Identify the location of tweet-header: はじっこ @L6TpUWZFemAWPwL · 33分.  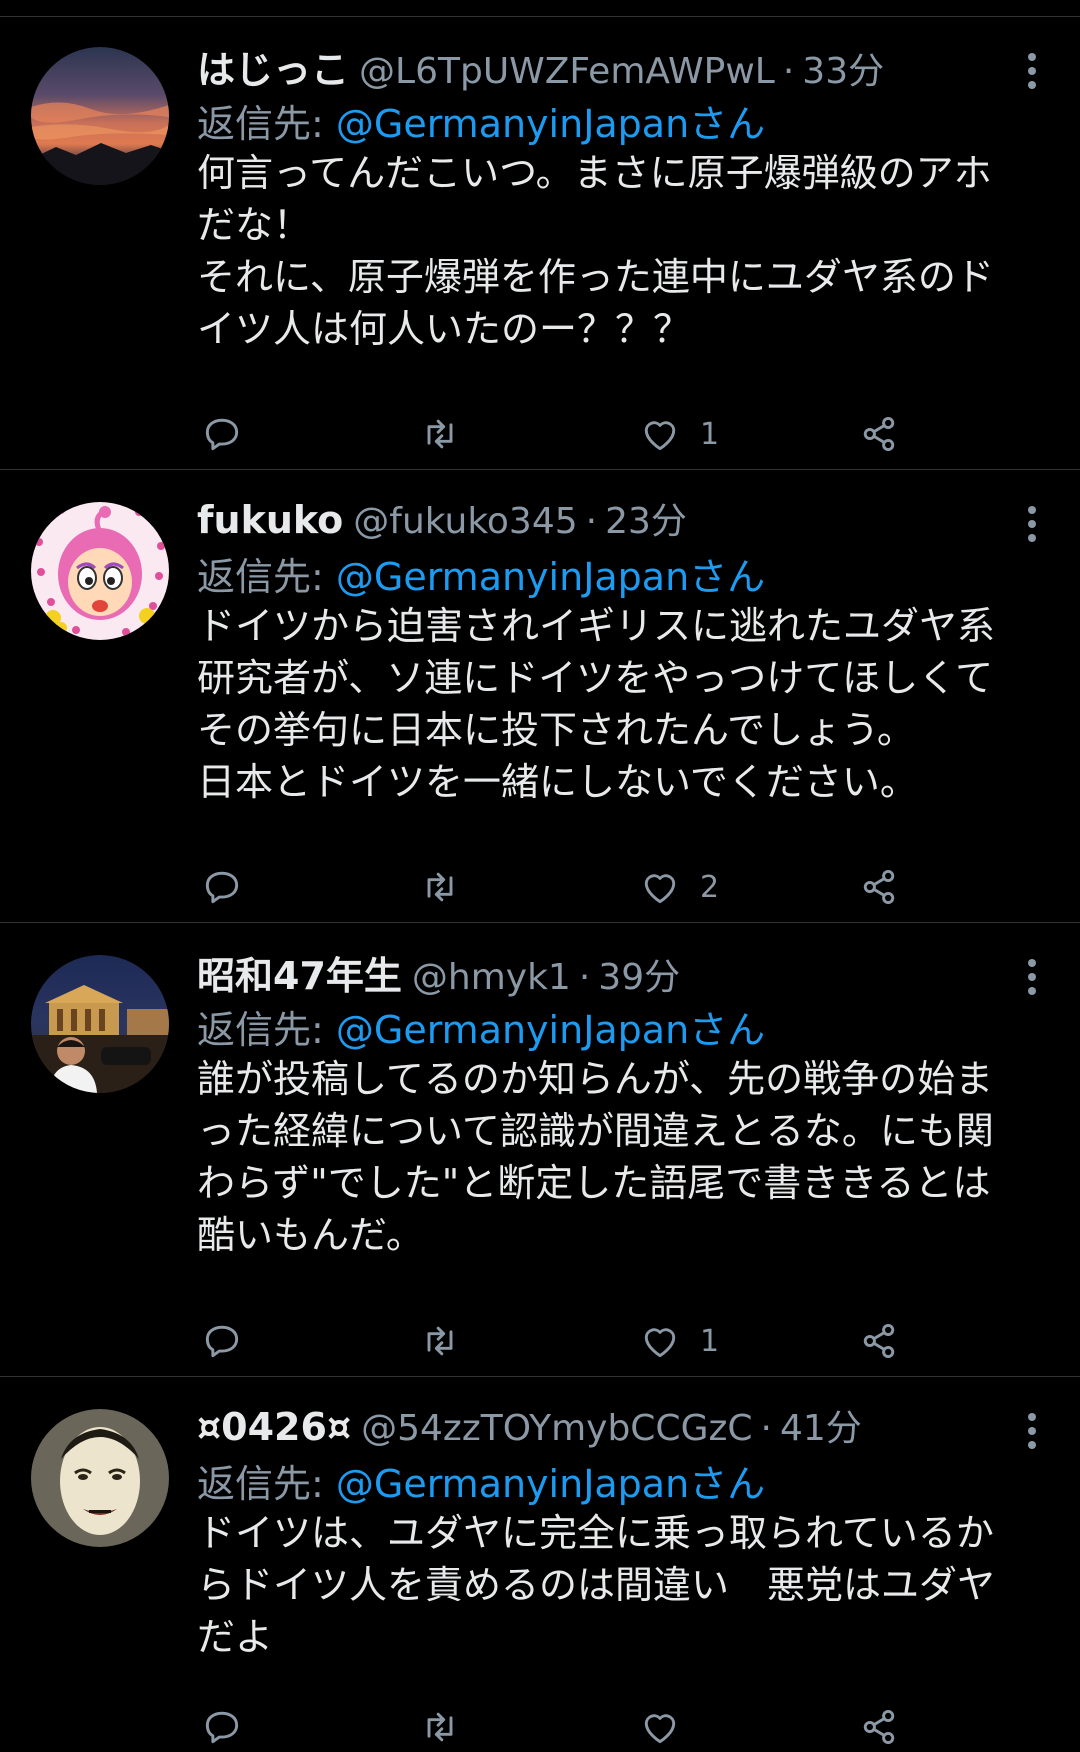
(616, 66).